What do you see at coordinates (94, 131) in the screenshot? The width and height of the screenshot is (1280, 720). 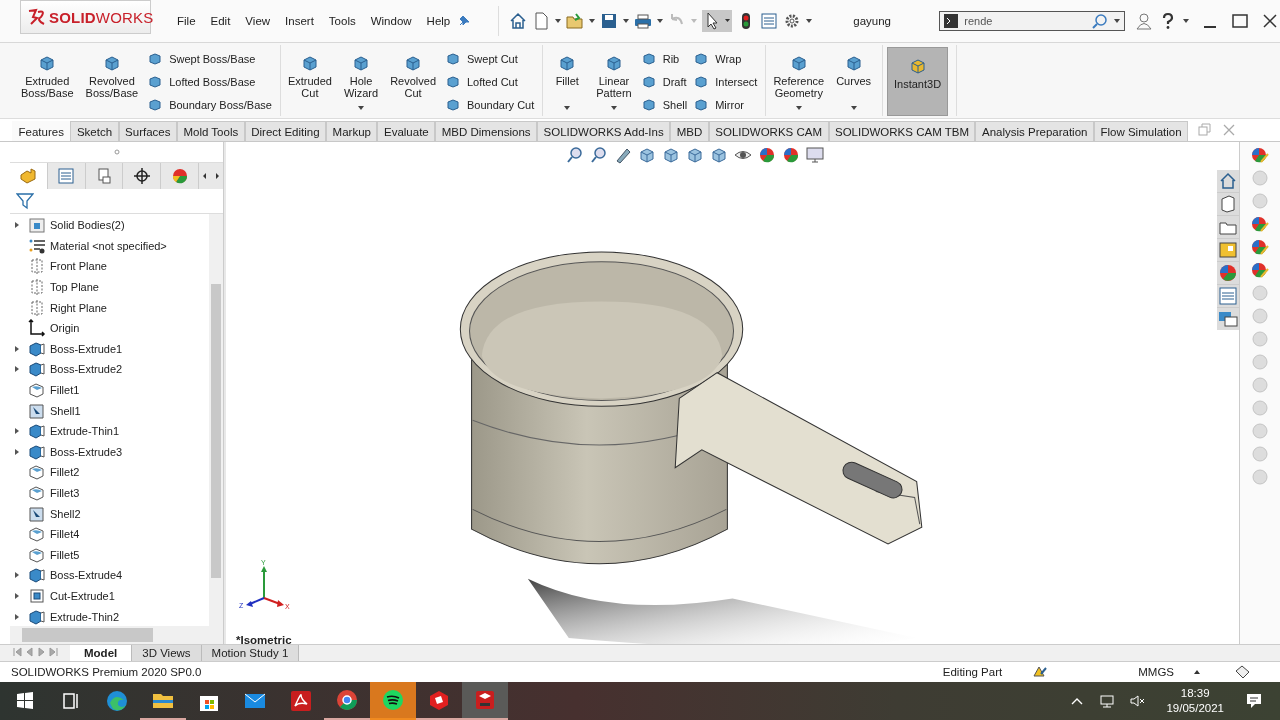 I see `command-tab: Sketch` at bounding box center [94, 131].